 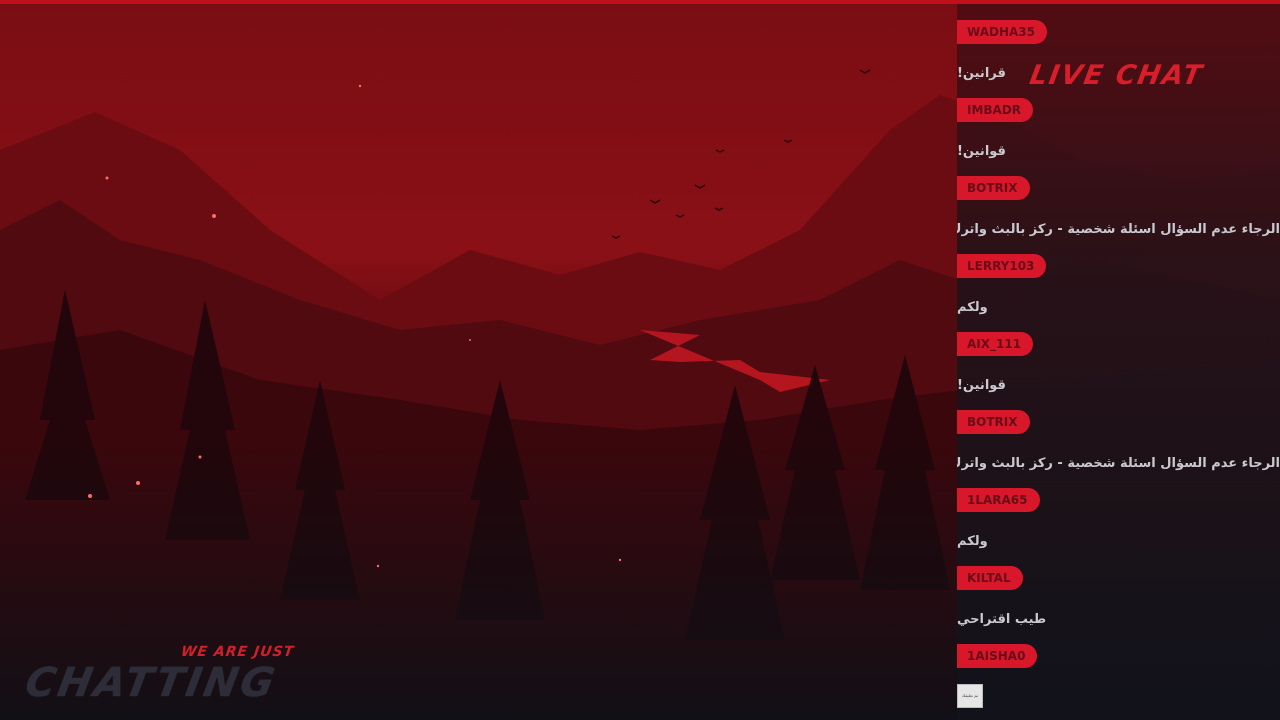 I want to click on message-text: طيب اقتراحي, so click(x=1002, y=619).